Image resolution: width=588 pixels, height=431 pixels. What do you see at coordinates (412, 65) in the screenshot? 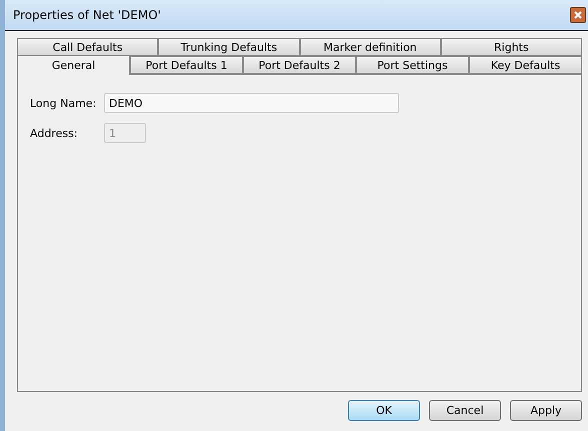
I see `tab: Port Settings` at bounding box center [412, 65].